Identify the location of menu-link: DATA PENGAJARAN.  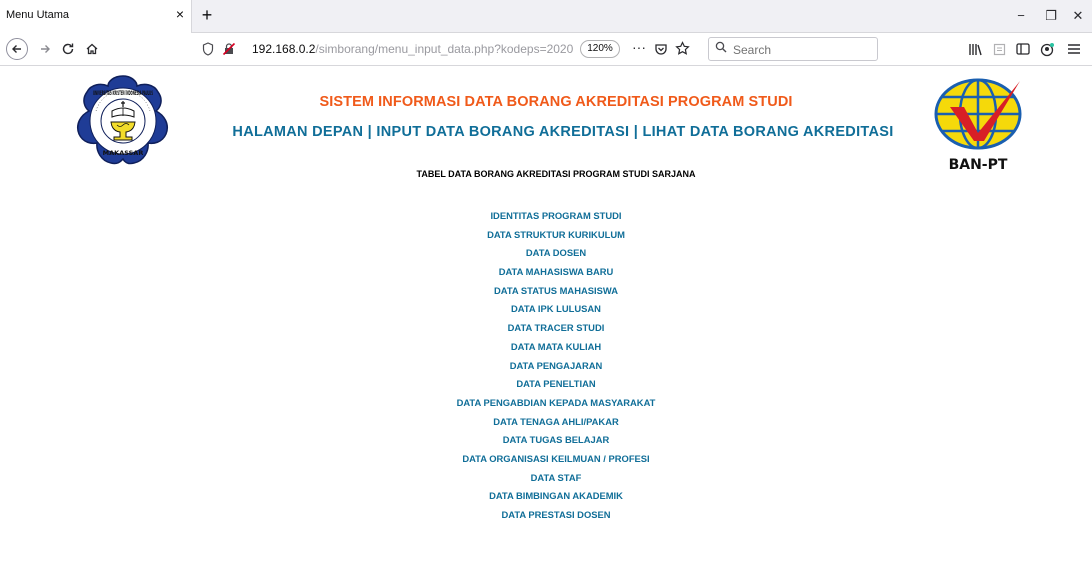
(556, 365).